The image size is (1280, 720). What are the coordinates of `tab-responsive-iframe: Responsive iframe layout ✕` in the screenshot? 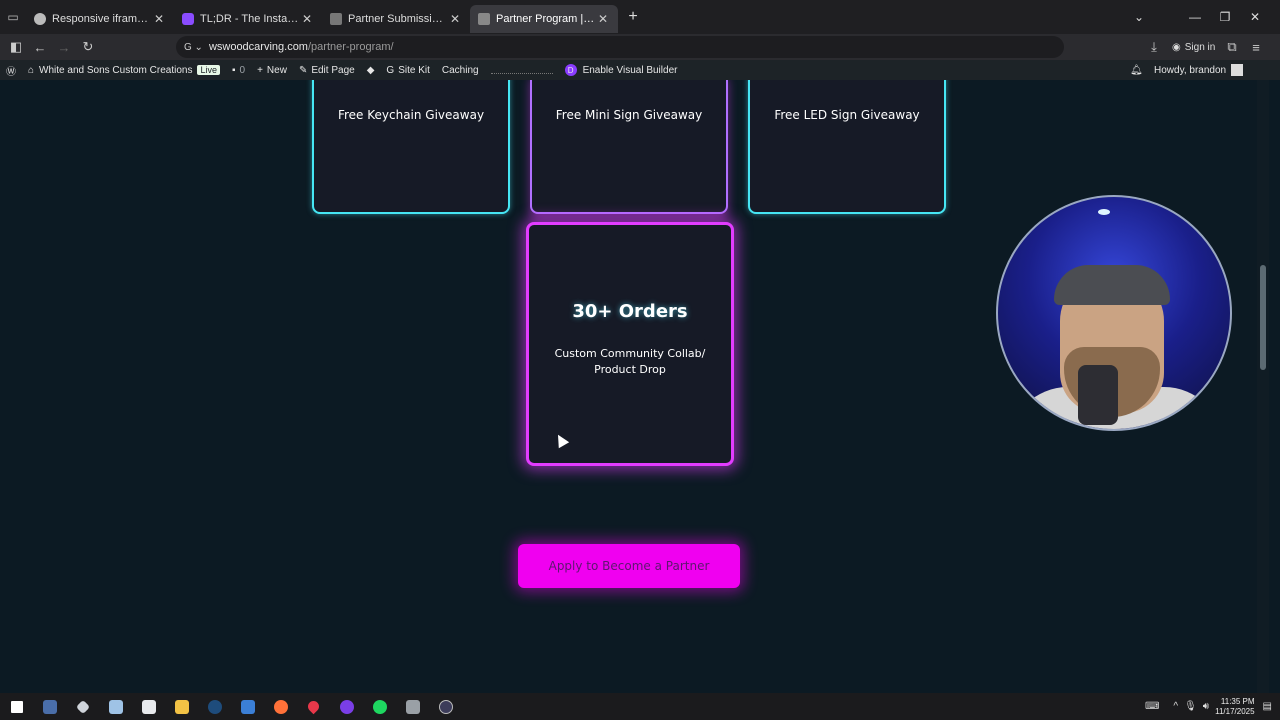 It's located at (100, 19).